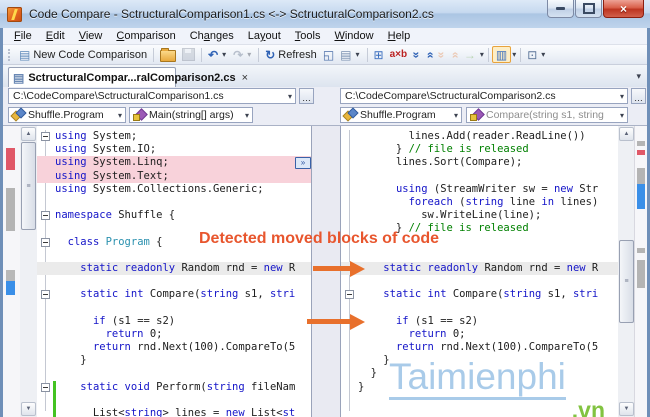  What do you see at coordinates (28, 186) in the screenshot?
I see `left-scrollbar-thumb: ≡` at bounding box center [28, 186].